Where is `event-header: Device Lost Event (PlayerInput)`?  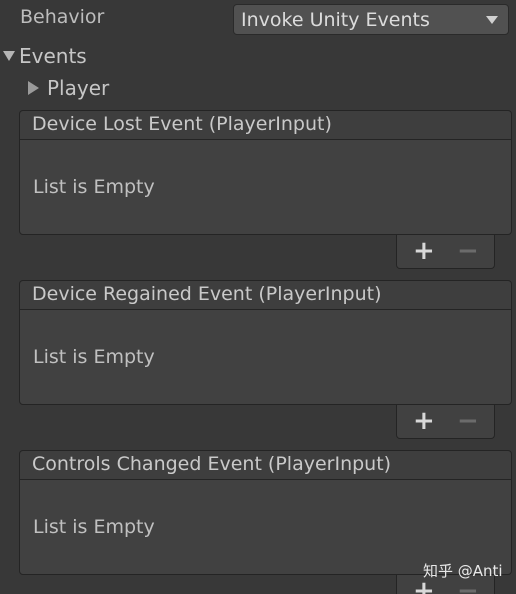
event-header: Device Lost Event (PlayerInput) is located at coordinates (265, 124).